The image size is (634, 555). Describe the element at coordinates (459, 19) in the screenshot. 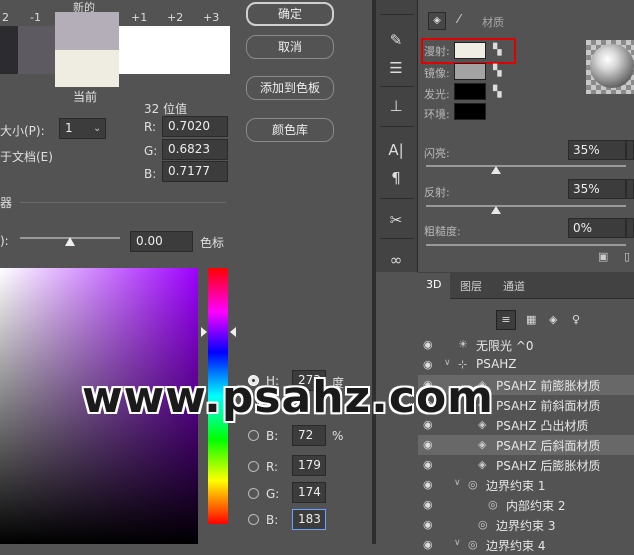

I see `paint-icon: ⁄` at that location.